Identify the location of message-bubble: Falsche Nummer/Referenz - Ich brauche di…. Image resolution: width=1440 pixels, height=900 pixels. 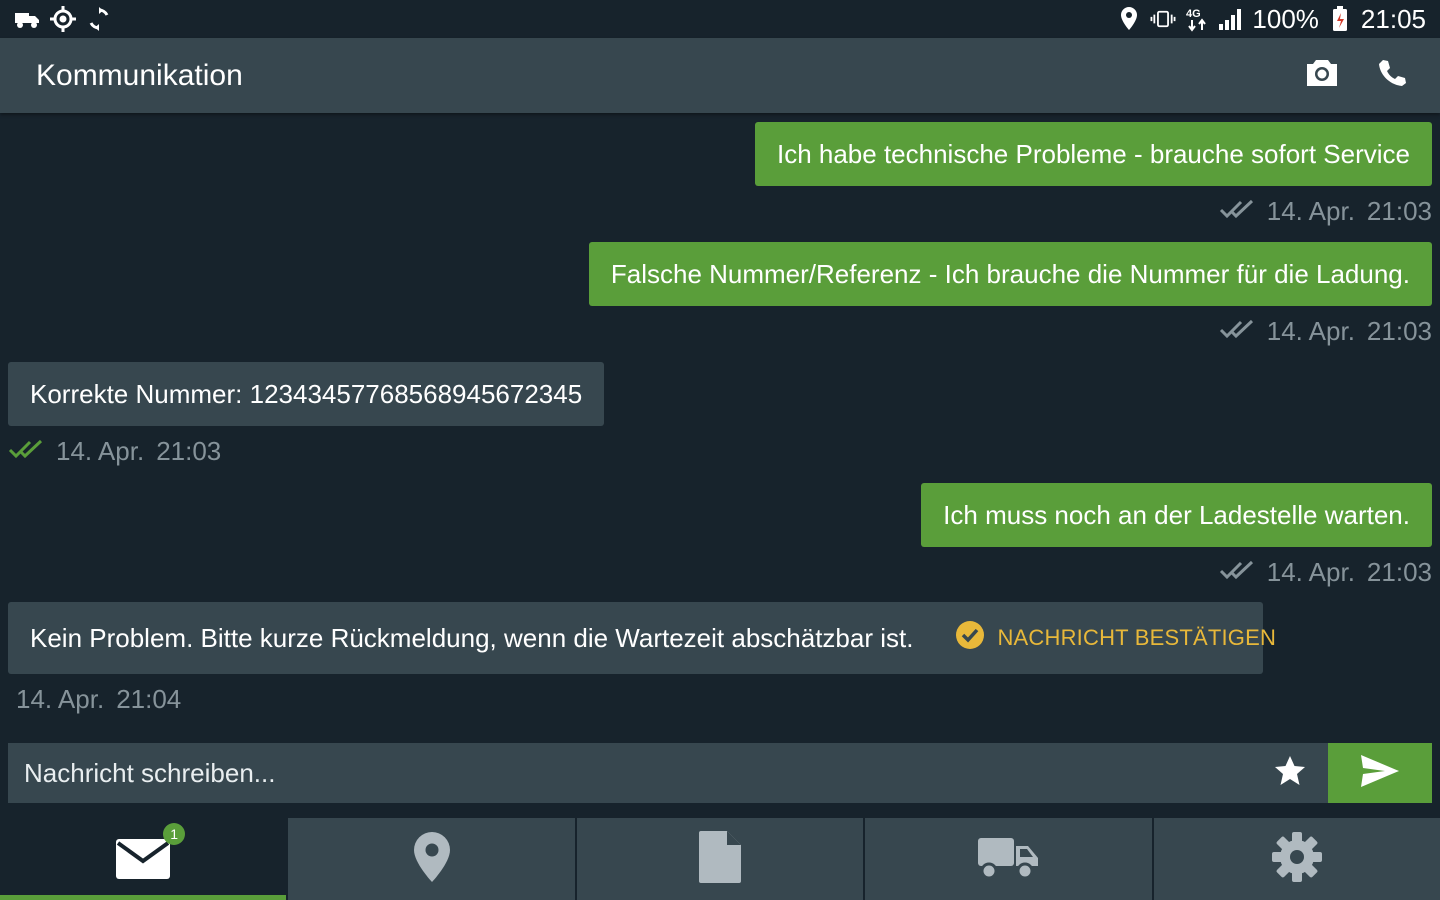
(1010, 274).